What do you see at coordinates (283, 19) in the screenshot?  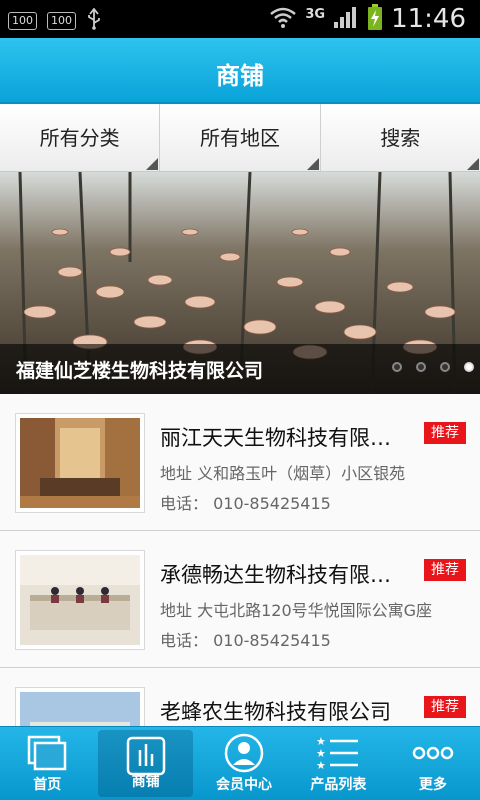 I see `wifi-icon` at bounding box center [283, 19].